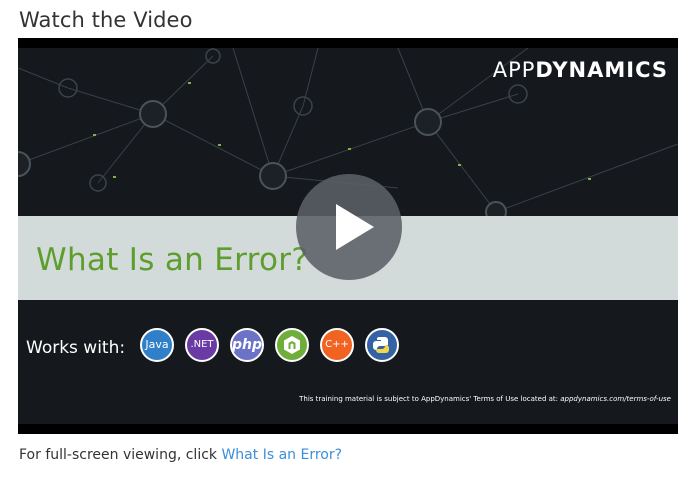 The image size is (689, 477). Describe the element at coordinates (292, 345) in the screenshot. I see `nodejs-icon` at that location.